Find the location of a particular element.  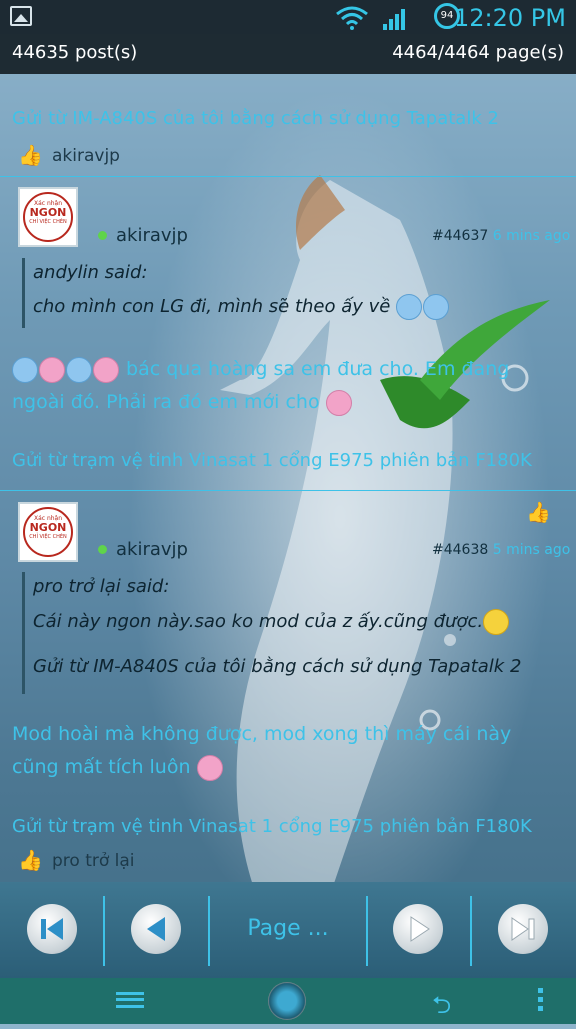

quote-author: pro trở lại said: is located at coordinates (101, 586).